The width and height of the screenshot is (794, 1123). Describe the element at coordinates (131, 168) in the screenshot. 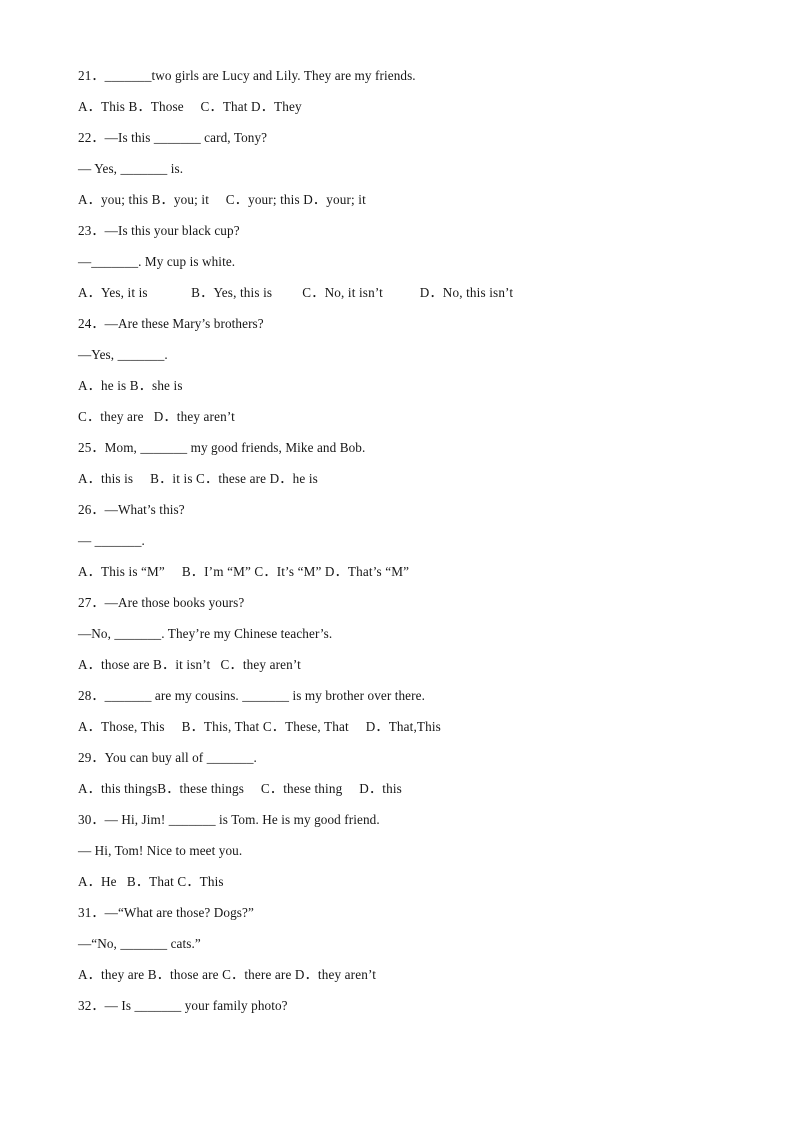

I see `dialogue-line: — Yes, _______ is.` at that location.